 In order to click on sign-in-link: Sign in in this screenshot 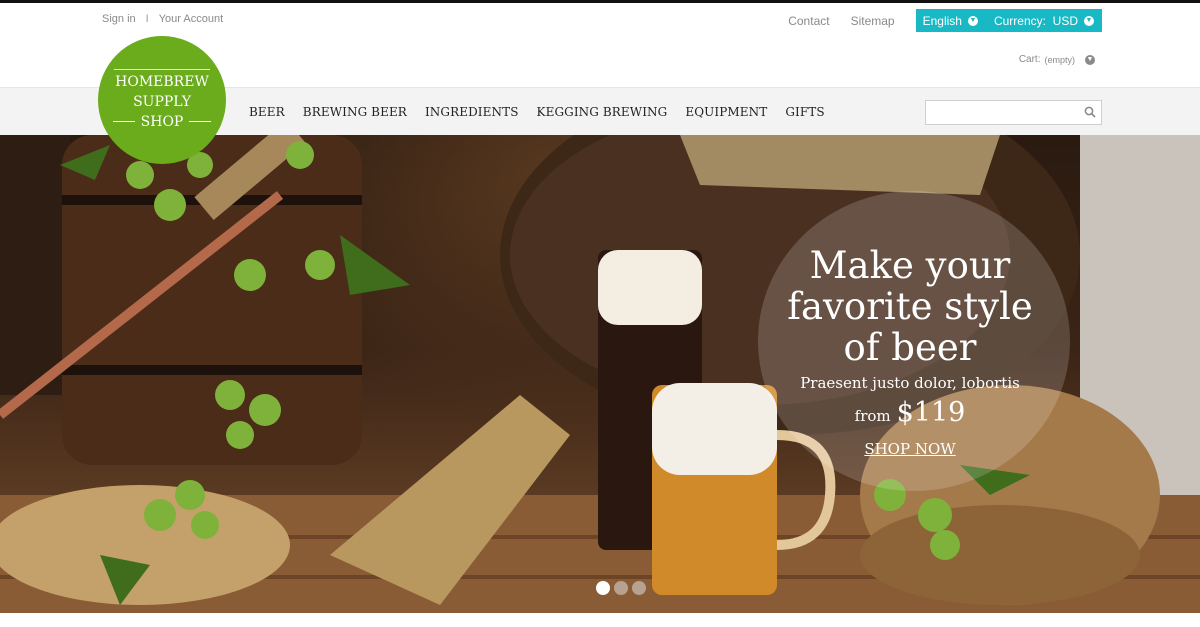, I will do `click(119, 19)`.